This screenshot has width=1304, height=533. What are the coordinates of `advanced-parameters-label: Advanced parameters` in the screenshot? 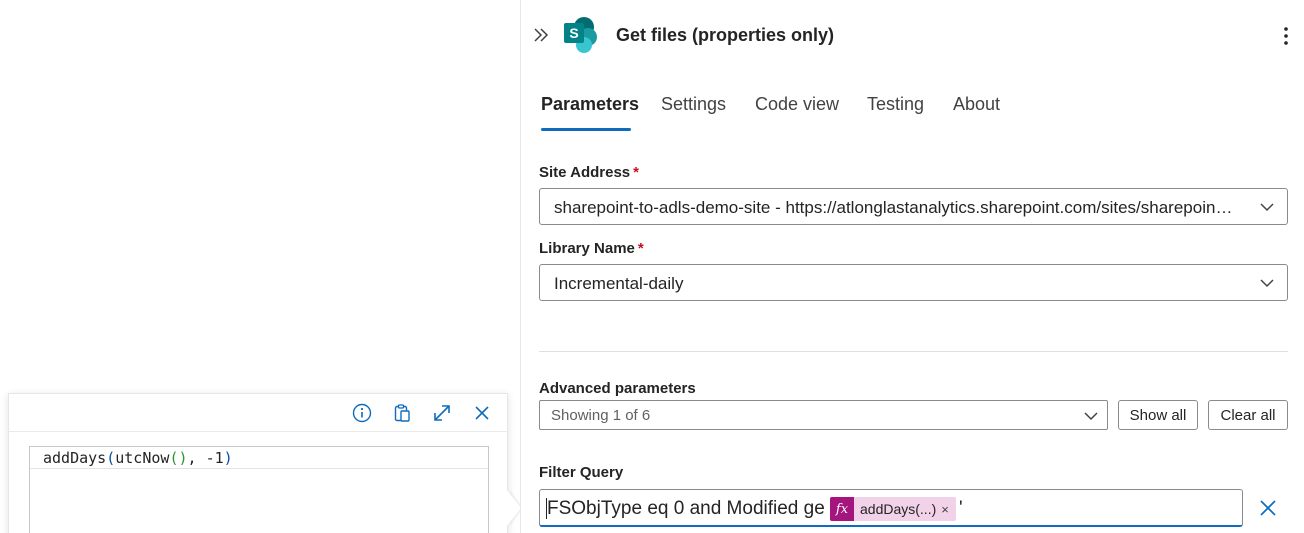 It's located at (617, 388).